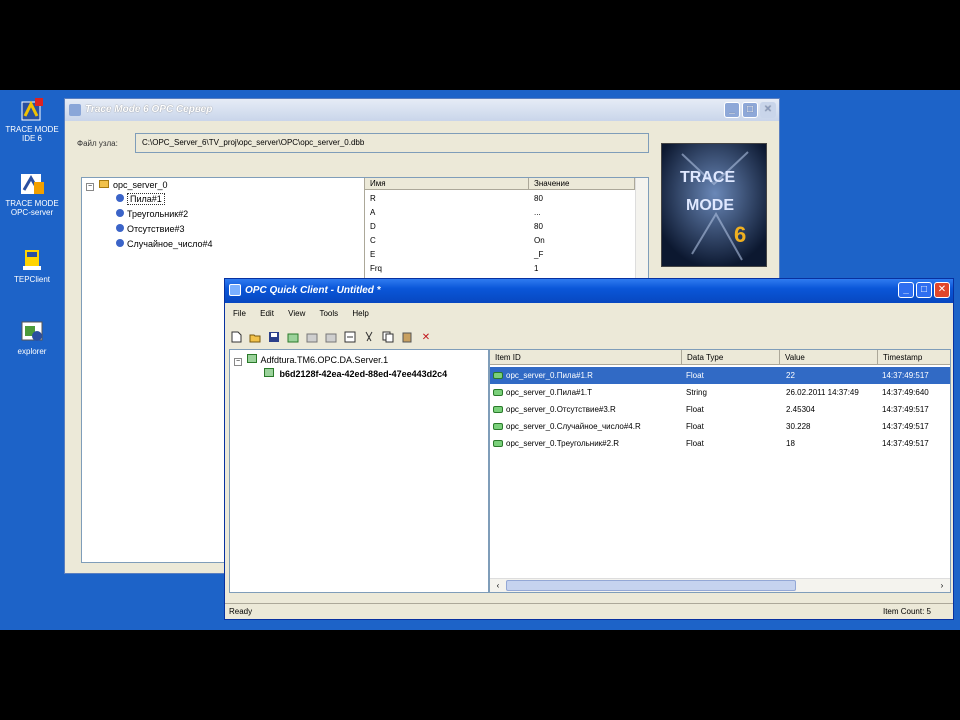  What do you see at coordinates (32, 208) in the screenshot?
I see `desktop-icon-label: TRACE MODE OPC-server` at bounding box center [32, 208].